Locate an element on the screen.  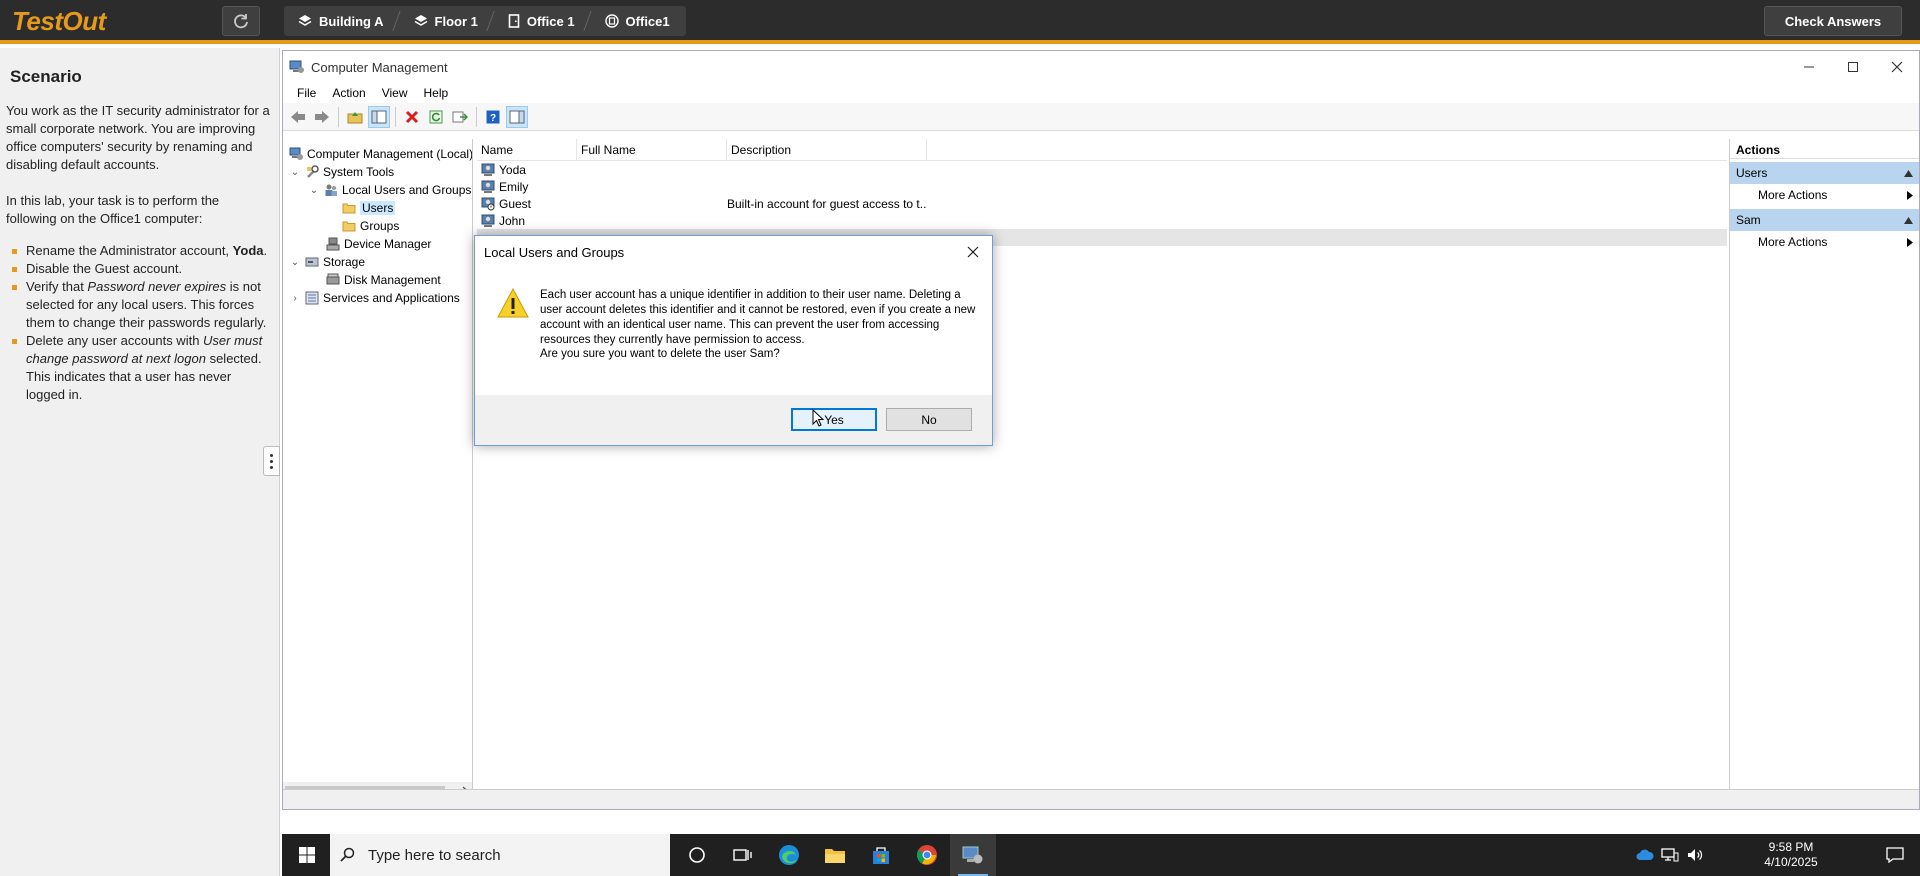
refresh-list-button is located at coordinates (436, 117).